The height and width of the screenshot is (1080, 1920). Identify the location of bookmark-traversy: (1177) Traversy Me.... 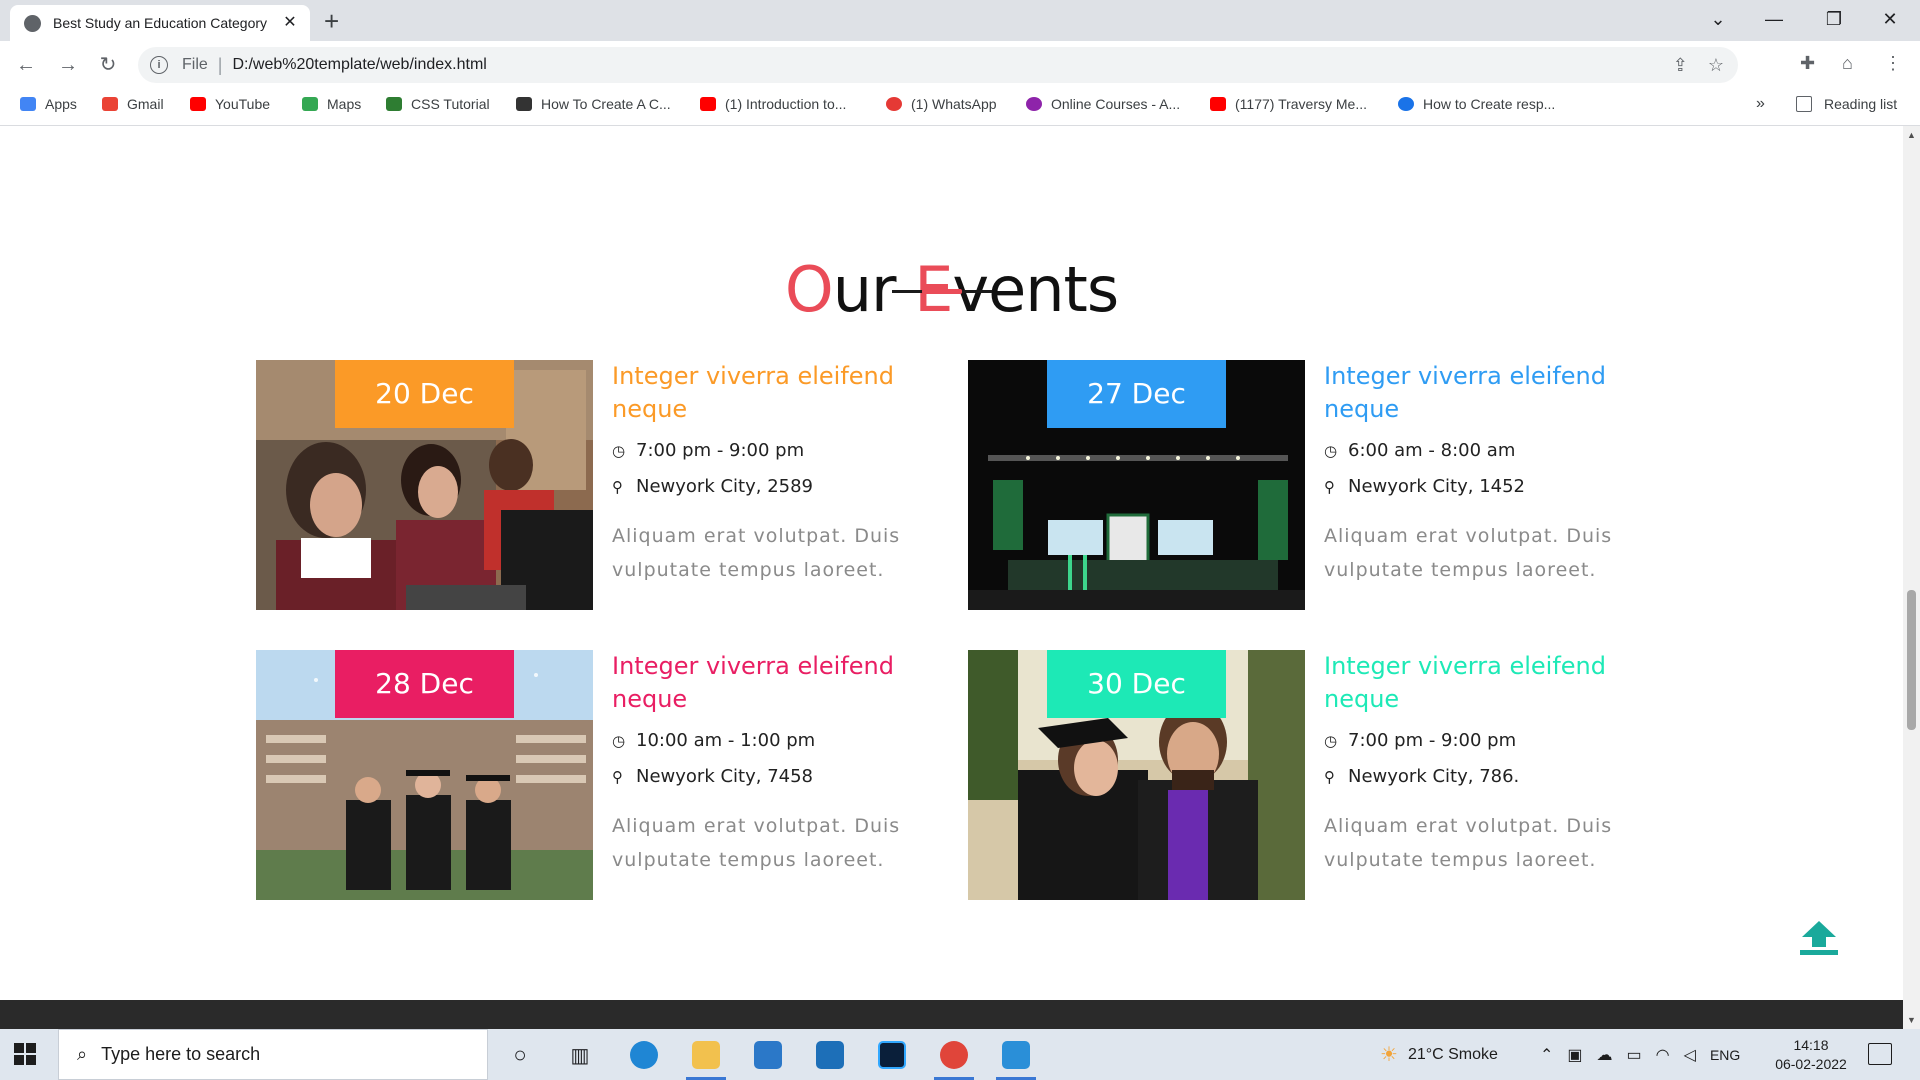
(1288, 104).